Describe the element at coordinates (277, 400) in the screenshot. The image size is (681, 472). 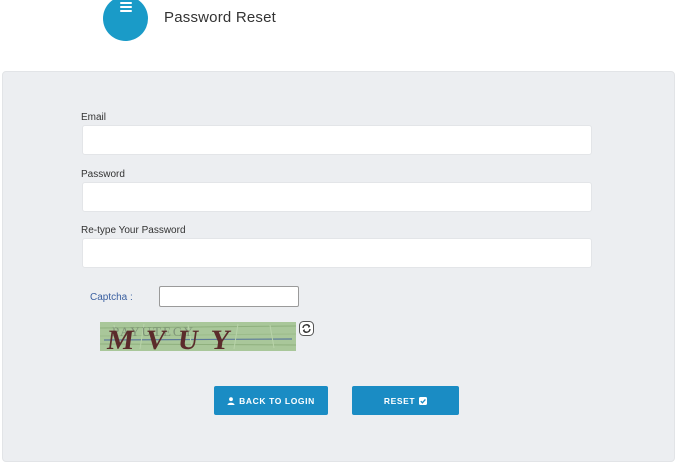
I see `back-to-login-label: BACK TO LOGIN` at that location.